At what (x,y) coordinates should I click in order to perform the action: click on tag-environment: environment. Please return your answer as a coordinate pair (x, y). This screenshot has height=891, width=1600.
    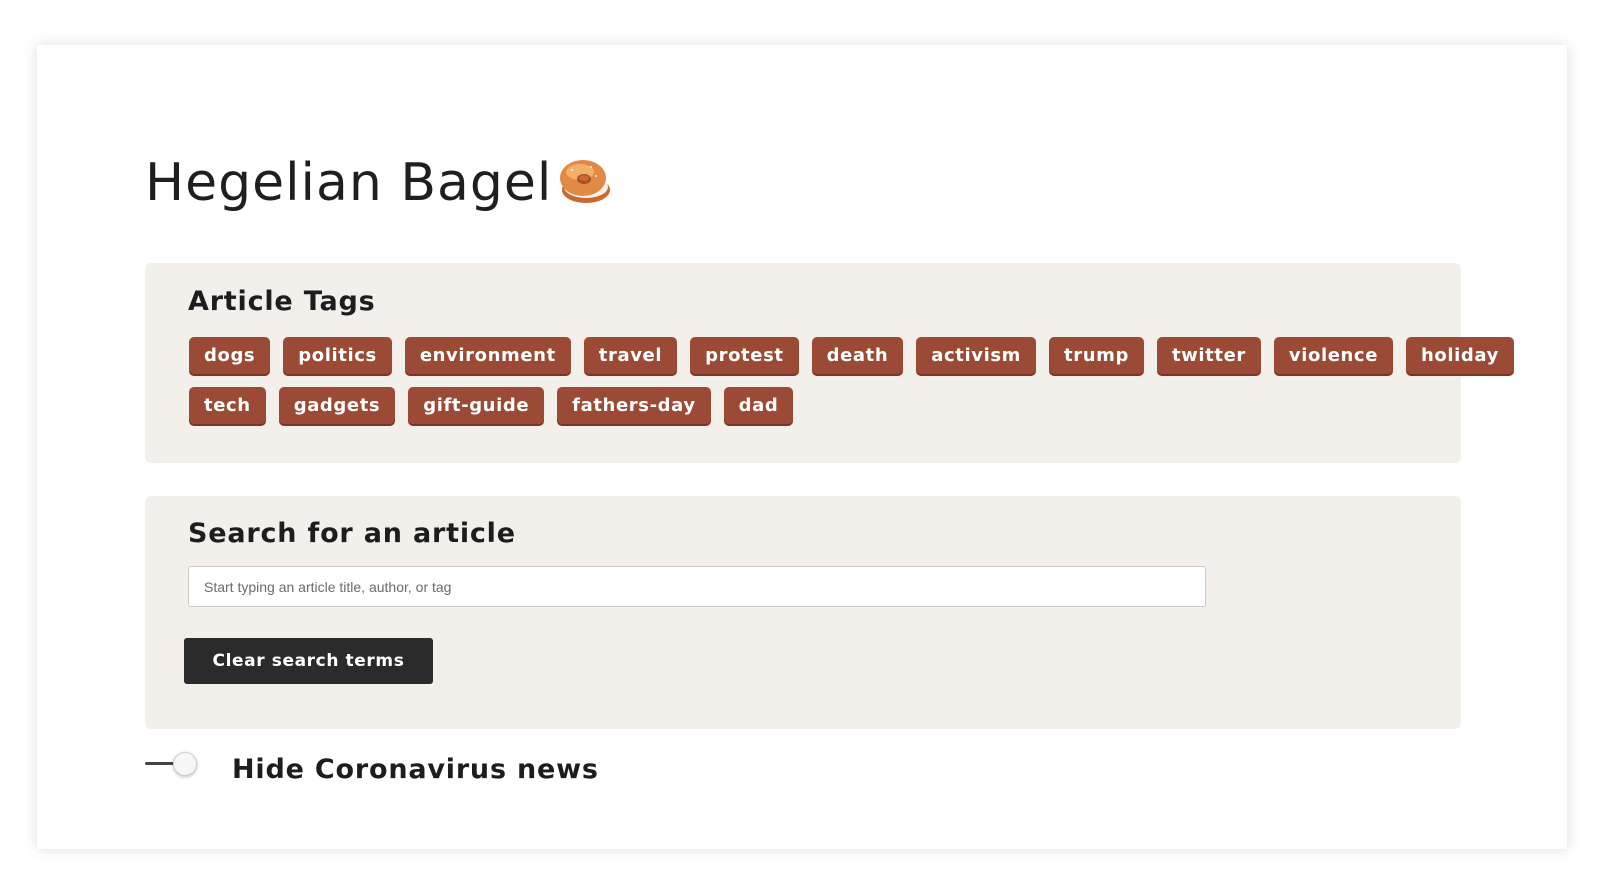
    Looking at the image, I should click on (487, 355).